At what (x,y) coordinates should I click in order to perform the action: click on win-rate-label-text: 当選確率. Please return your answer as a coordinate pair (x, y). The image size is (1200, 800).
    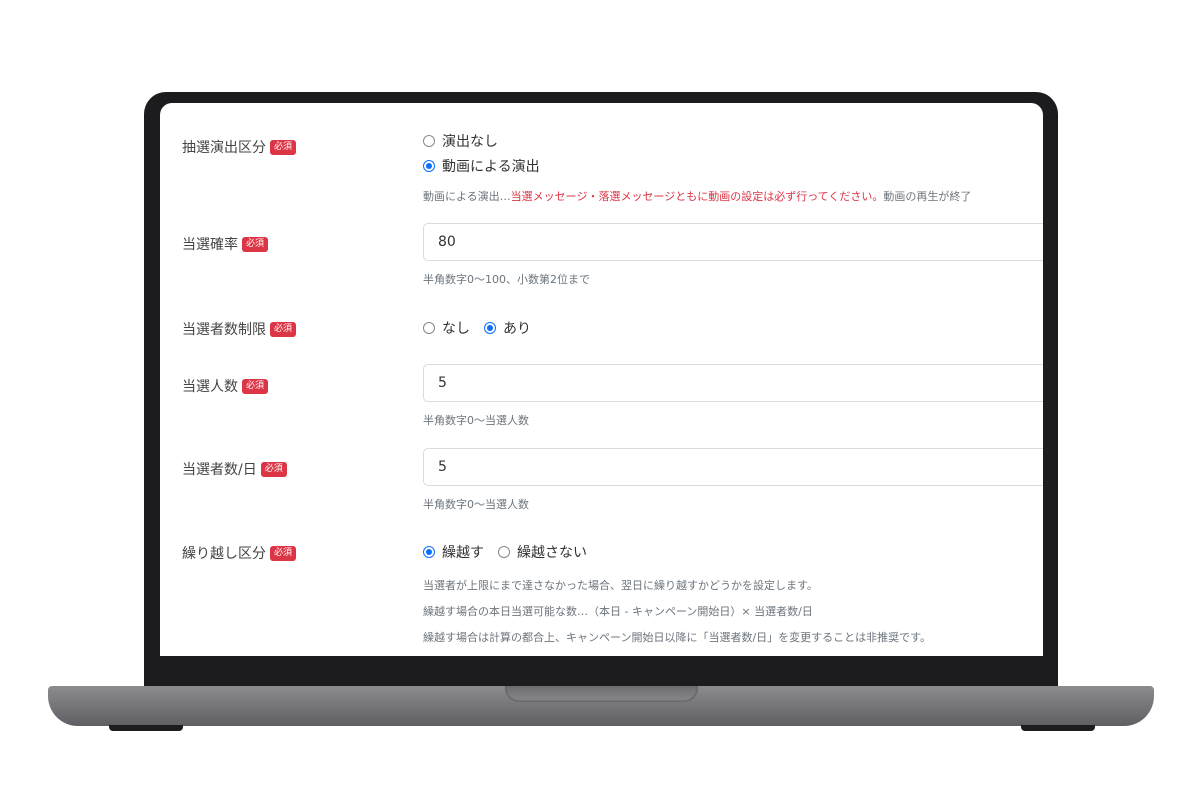
    Looking at the image, I should click on (210, 245).